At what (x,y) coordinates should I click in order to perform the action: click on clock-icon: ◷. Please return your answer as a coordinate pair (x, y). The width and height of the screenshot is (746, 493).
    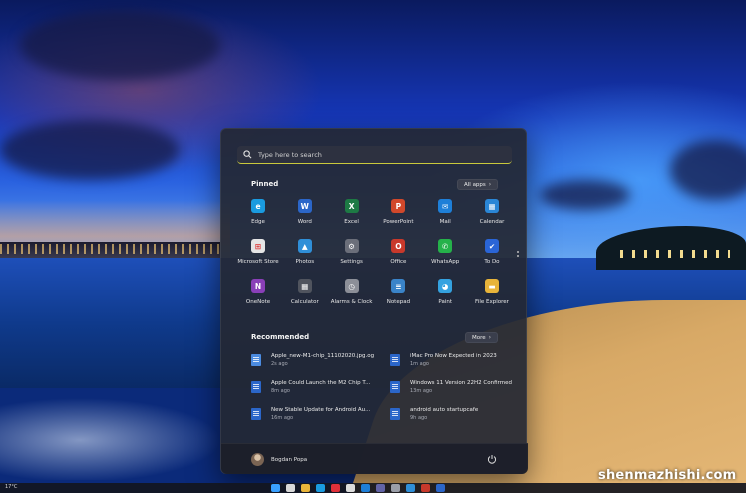
    Looking at the image, I should click on (351, 286).